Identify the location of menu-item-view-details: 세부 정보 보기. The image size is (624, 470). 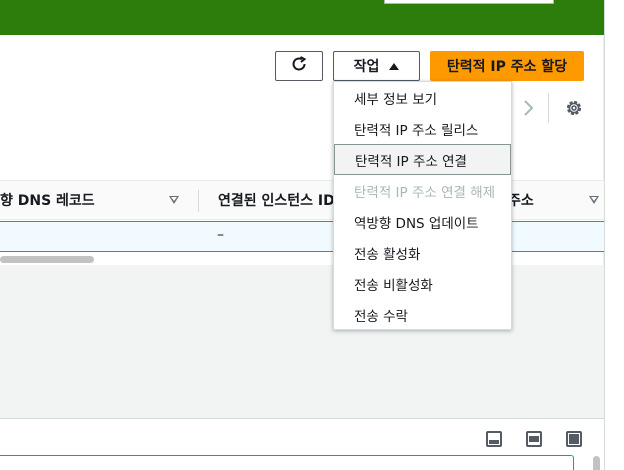
(422, 97).